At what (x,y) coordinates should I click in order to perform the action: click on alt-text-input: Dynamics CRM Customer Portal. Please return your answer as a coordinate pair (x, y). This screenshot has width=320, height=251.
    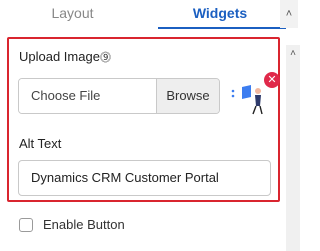
    Looking at the image, I should click on (144, 178).